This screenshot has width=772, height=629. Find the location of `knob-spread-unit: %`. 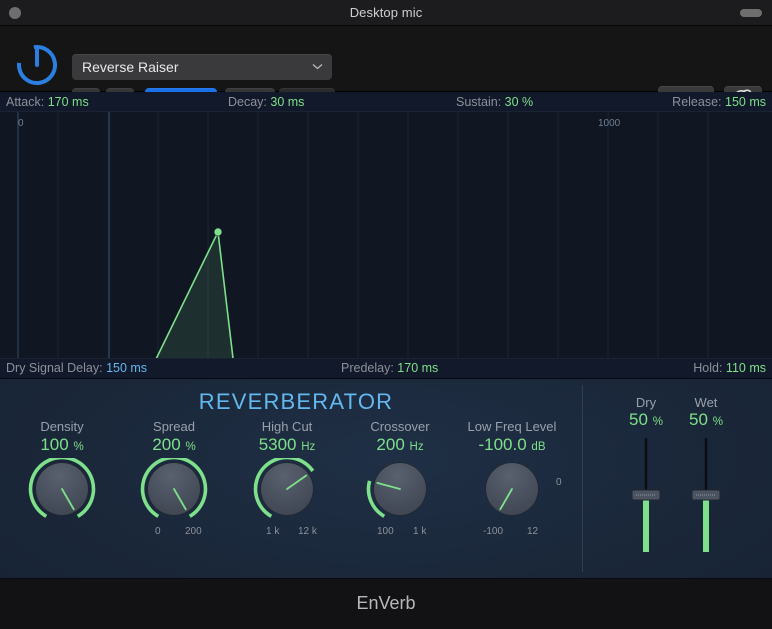

knob-spread-unit: % is located at coordinates (190, 447).